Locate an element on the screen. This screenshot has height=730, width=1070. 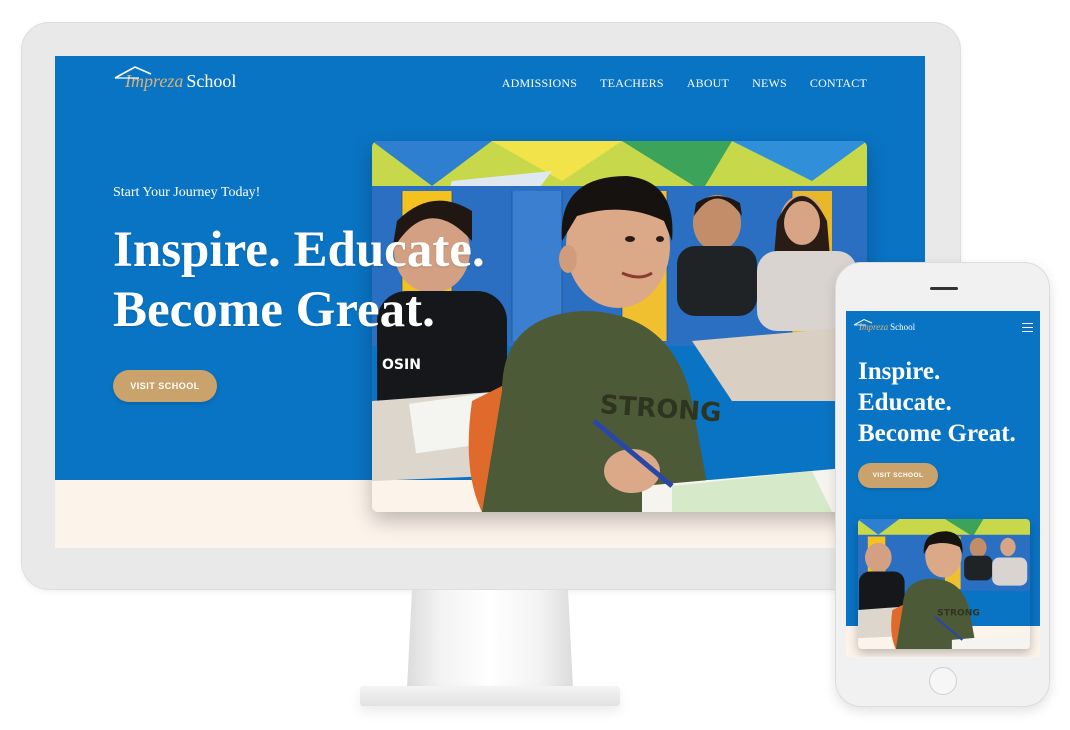
hero-headline: Inspire. Educate. Become Great. is located at coordinates (299, 280).